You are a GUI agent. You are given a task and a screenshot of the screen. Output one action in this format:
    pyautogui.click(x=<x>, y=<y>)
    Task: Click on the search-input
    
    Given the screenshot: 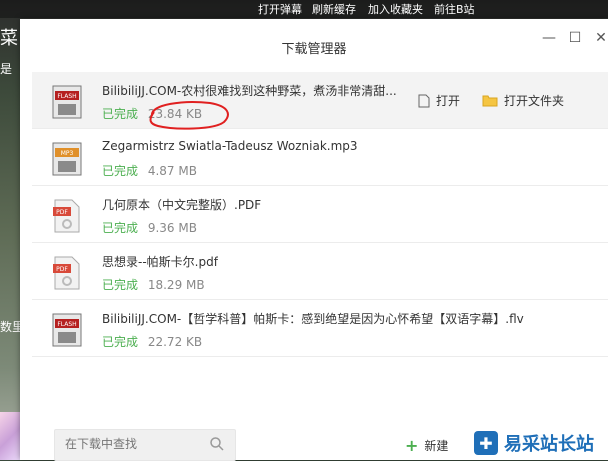 What is the action you would take?
    pyautogui.click(x=135, y=444)
    